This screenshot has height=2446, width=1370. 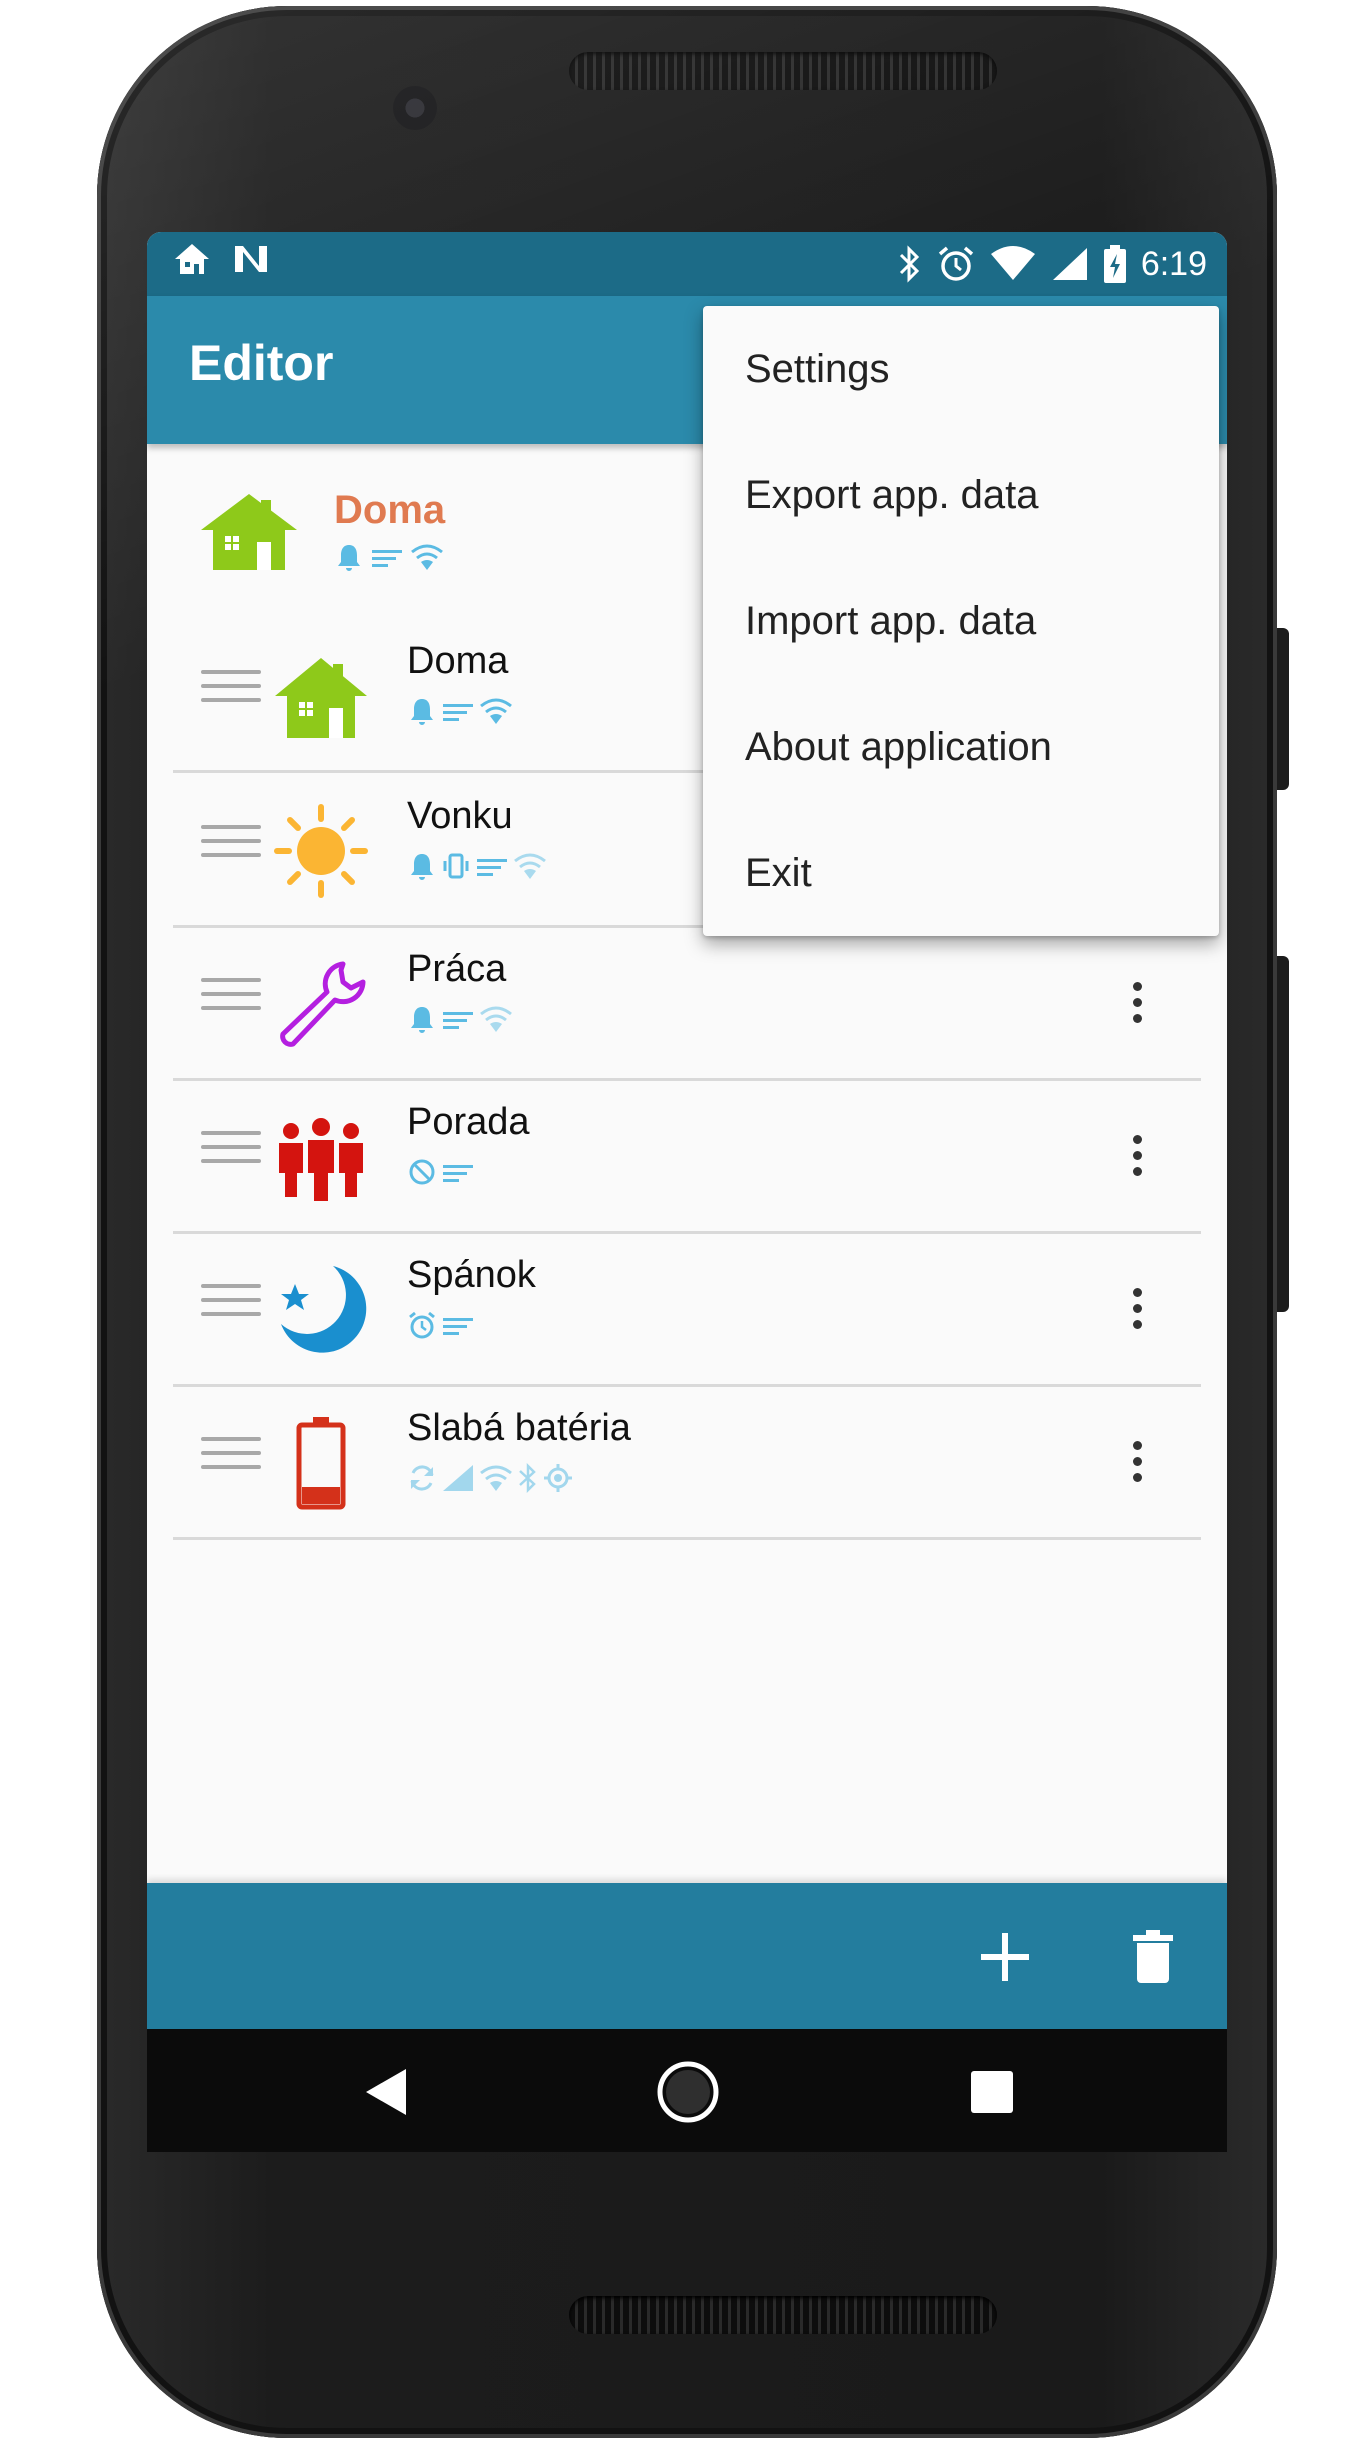 What do you see at coordinates (321, 1463) in the screenshot?
I see `battery-low-icon` at bounding box center [321, 1463].